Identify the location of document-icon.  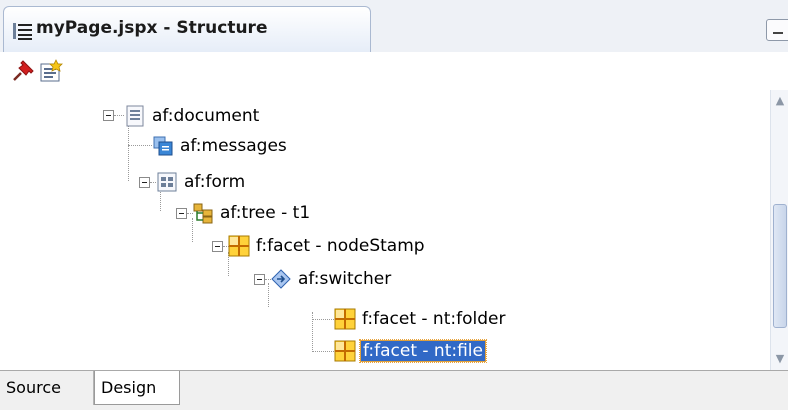
(135, 116).